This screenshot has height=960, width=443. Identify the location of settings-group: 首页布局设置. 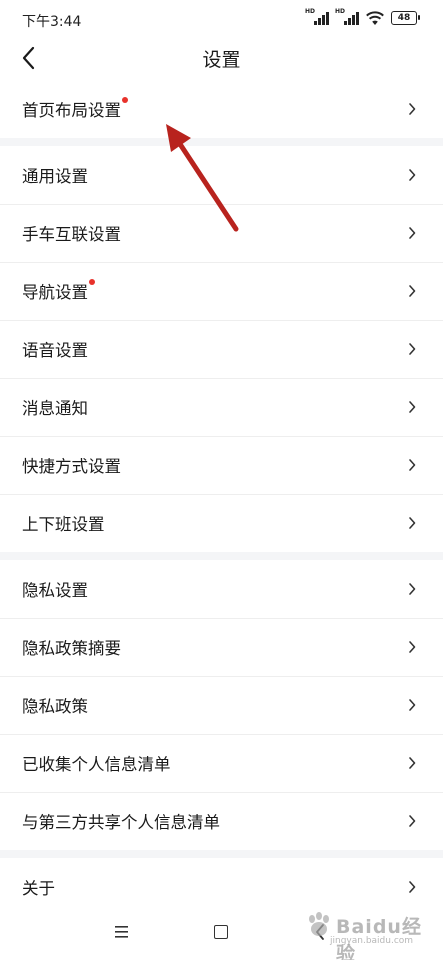
(221, 109).